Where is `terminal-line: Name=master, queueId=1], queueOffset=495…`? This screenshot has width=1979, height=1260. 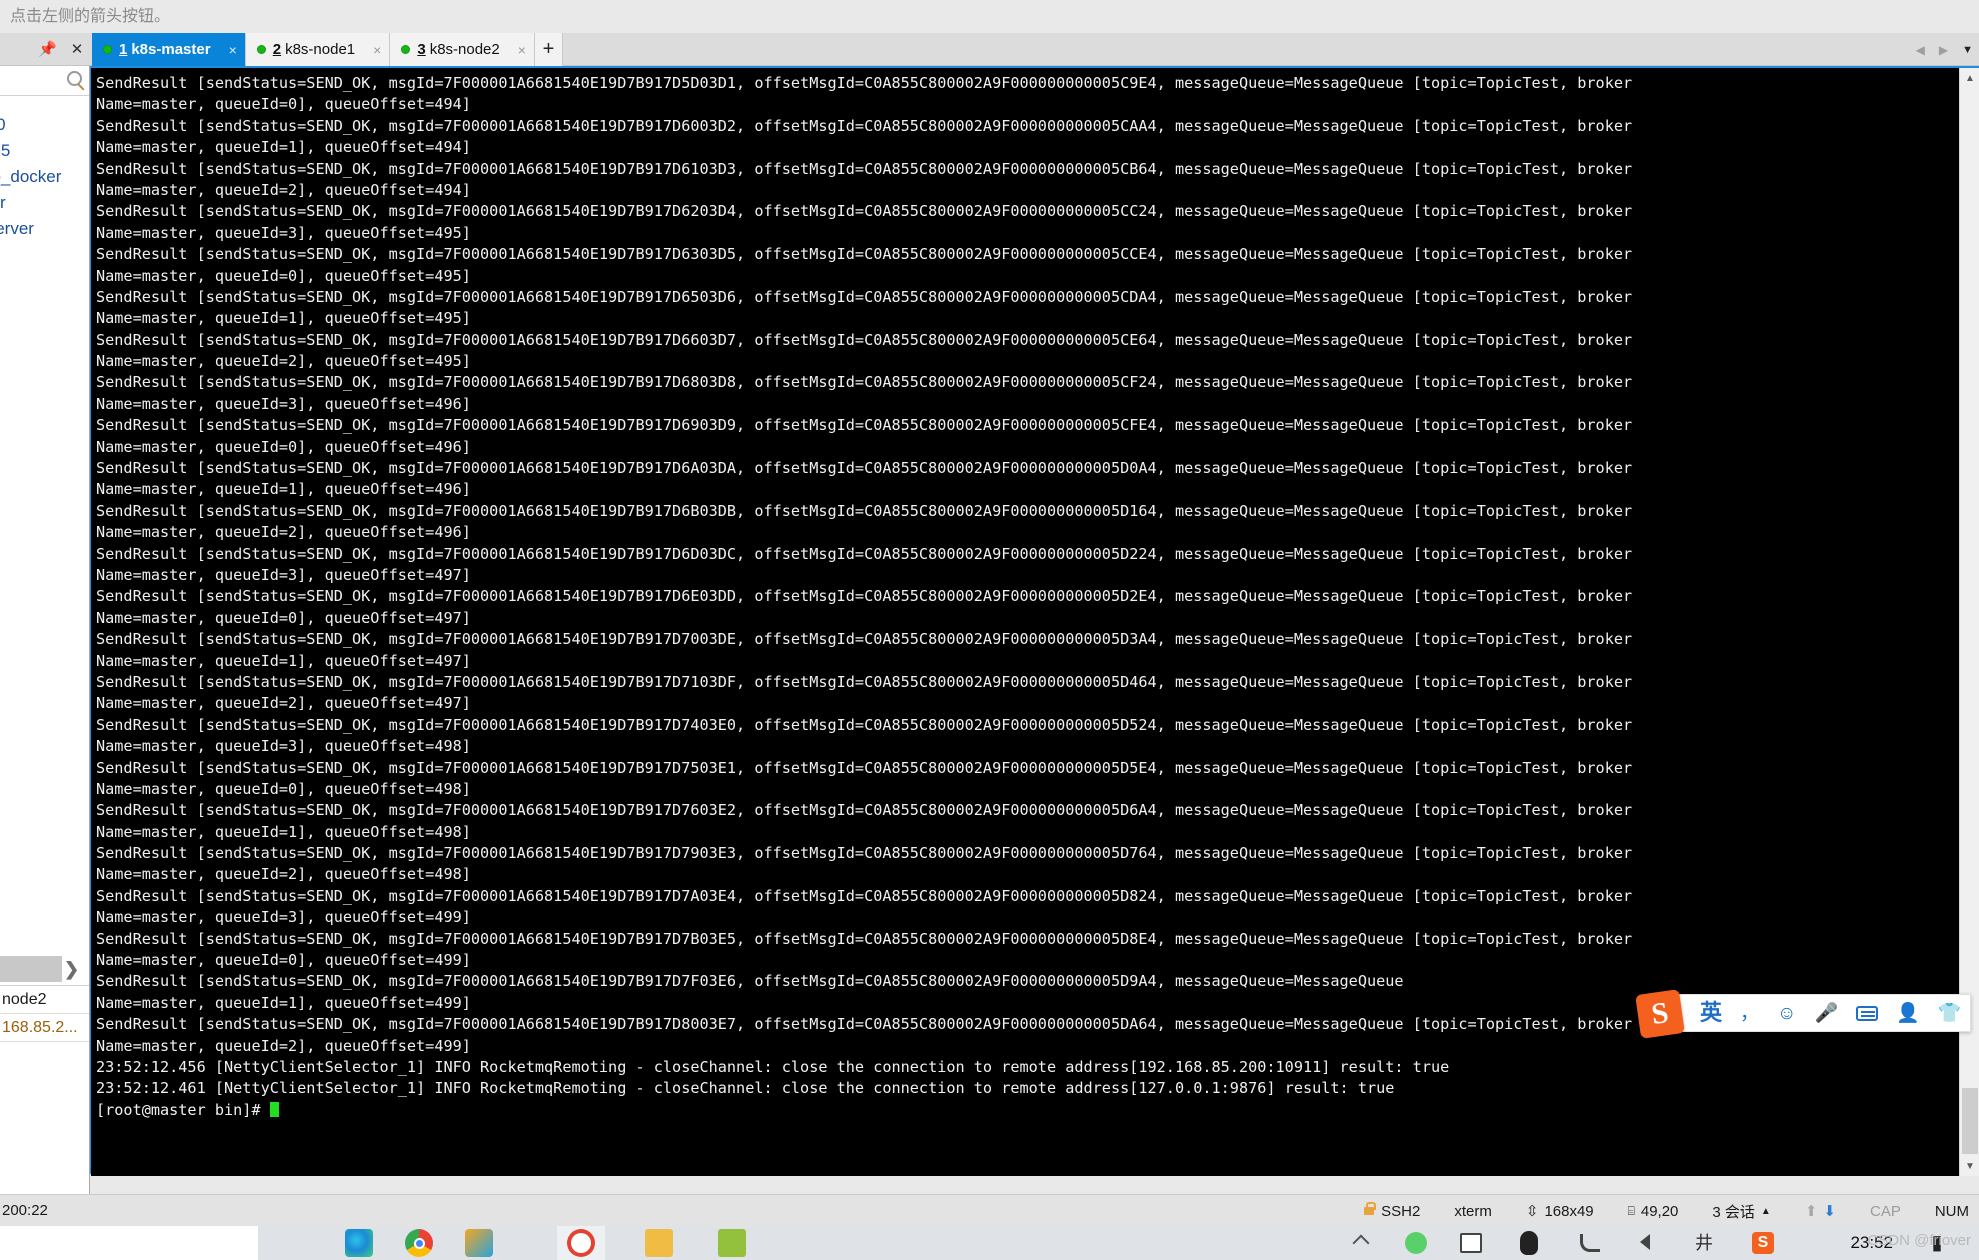
terminal-line: Name=master, queueId=1], queueOffset=495… is located at coordinates (283, 318).